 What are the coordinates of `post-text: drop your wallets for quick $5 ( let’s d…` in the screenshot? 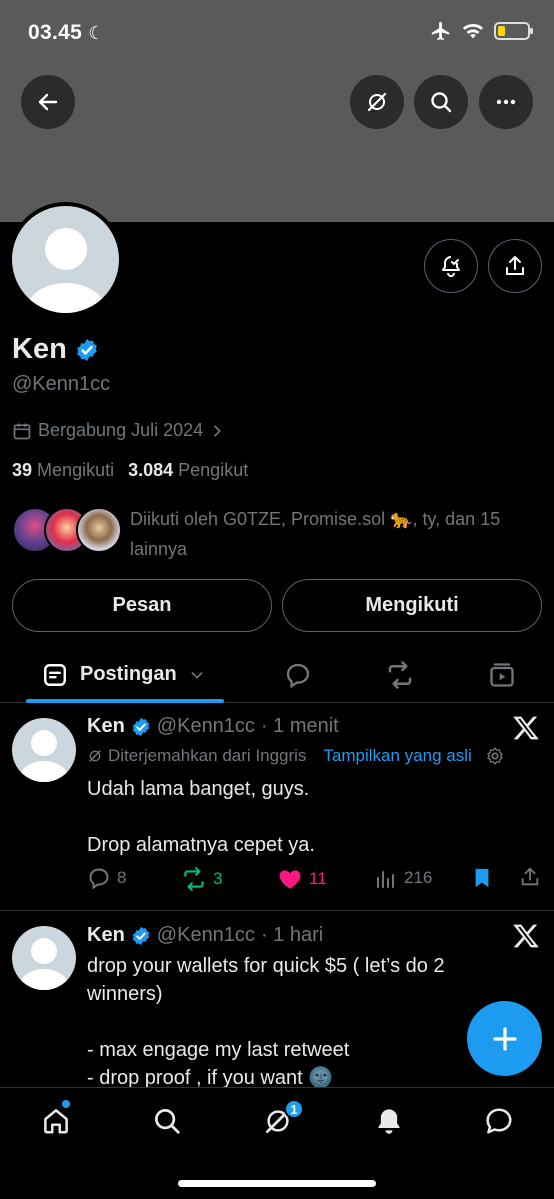 It's located at (266, 1022).